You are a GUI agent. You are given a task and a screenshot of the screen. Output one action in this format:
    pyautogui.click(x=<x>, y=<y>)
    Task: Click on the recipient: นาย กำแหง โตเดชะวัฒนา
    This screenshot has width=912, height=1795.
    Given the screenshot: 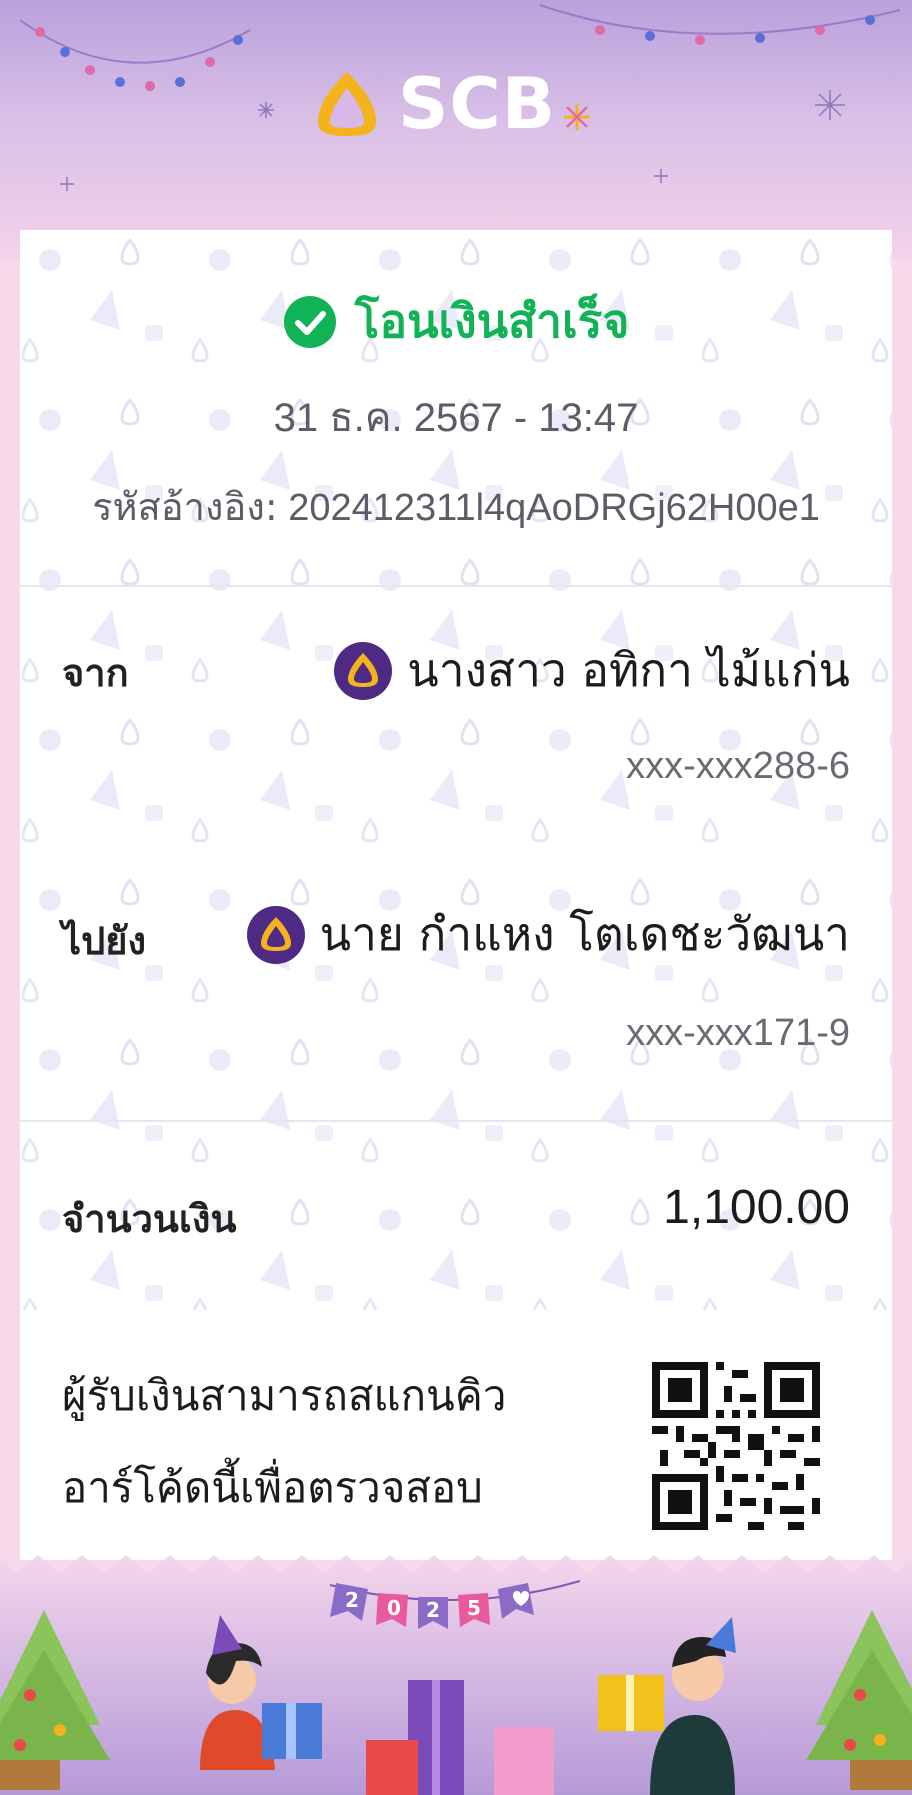 What is the action you would take?
    pyautogui.click(x=548, y=934)
    